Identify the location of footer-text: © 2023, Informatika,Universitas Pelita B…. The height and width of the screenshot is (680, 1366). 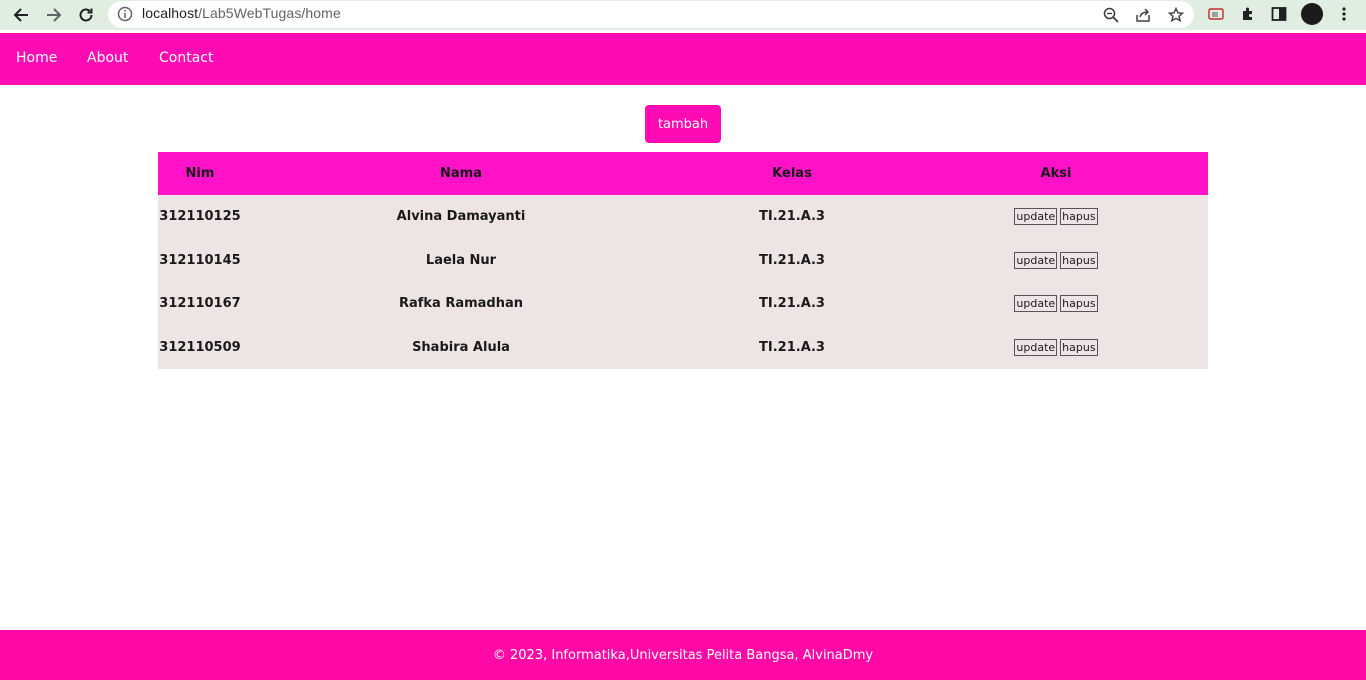
(683, 655).